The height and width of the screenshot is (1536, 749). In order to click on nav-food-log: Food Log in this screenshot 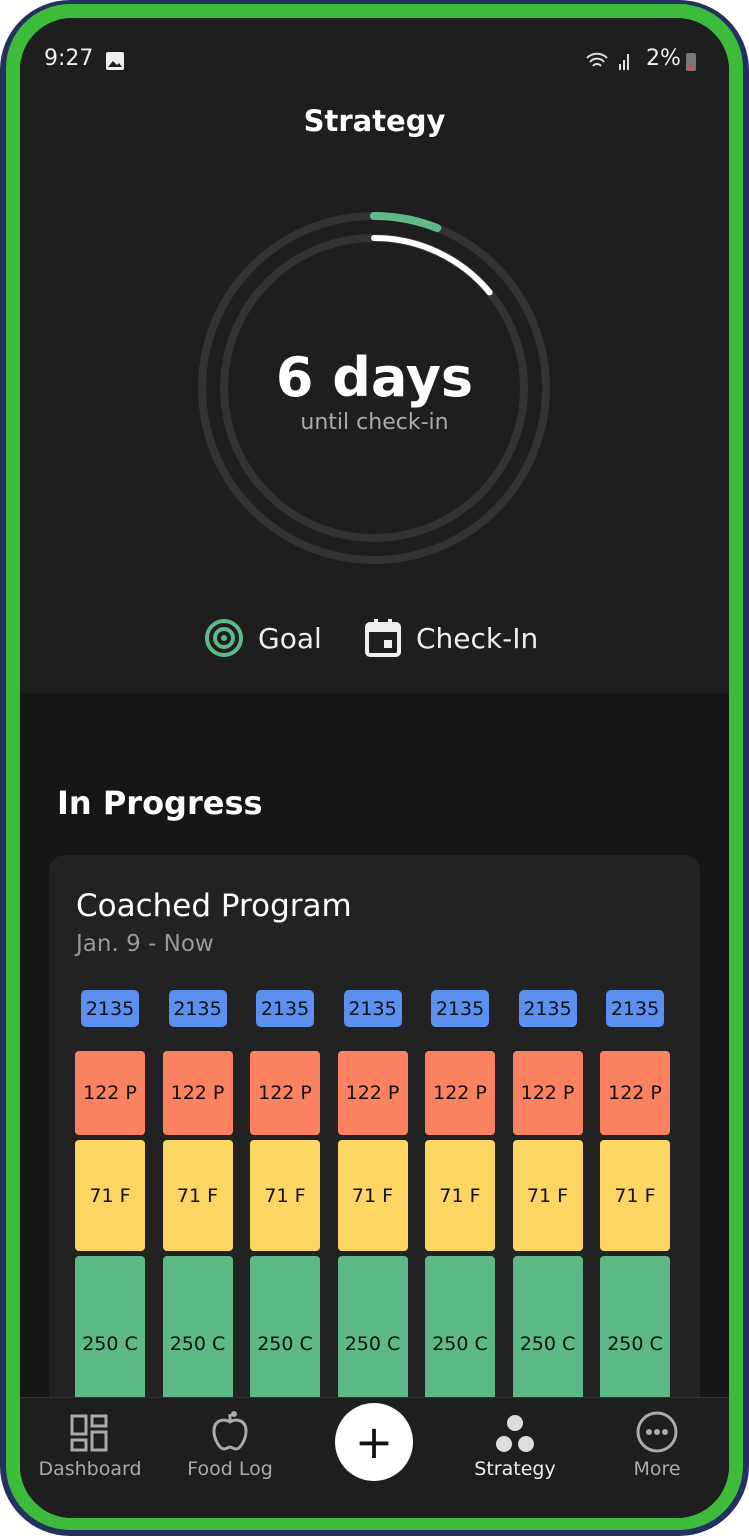, I will do `click(230, 1439)`.